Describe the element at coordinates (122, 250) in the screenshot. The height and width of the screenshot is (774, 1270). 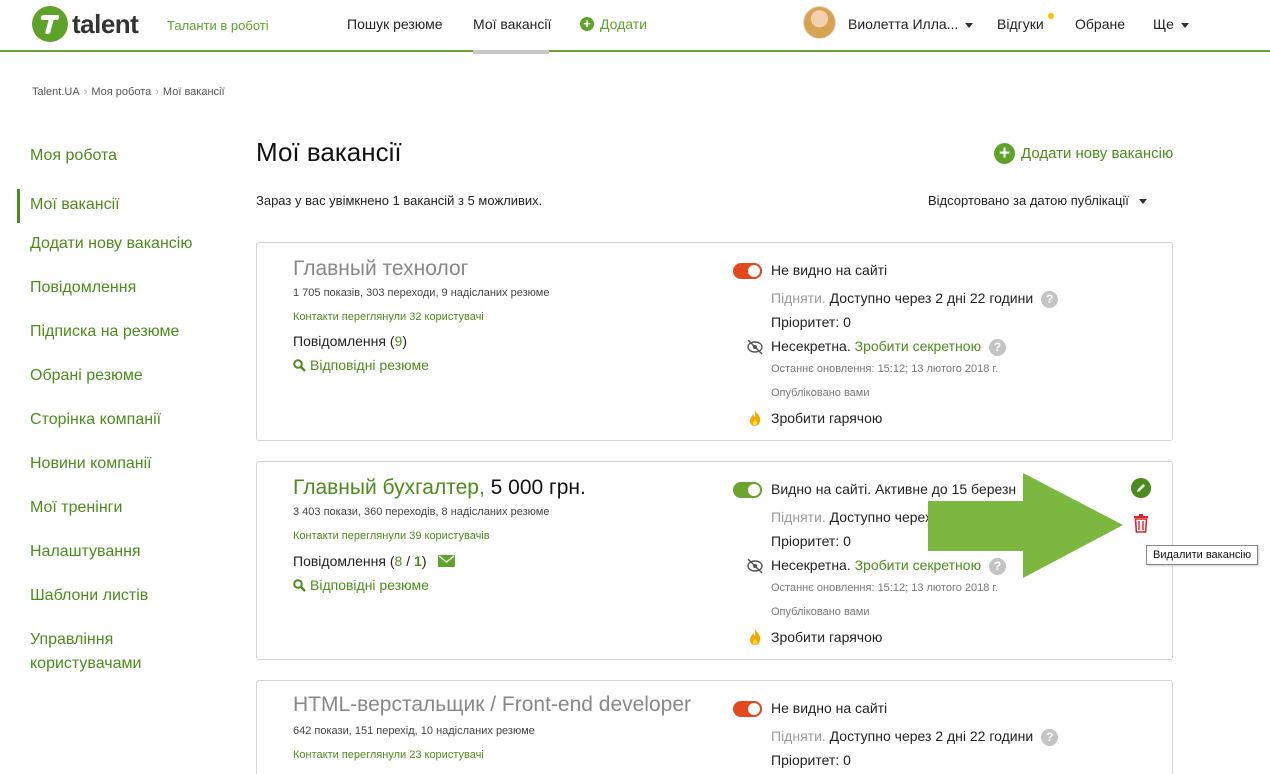
I see `sidebar-item-add-vacancy: Додати нову вакансію` at that location.